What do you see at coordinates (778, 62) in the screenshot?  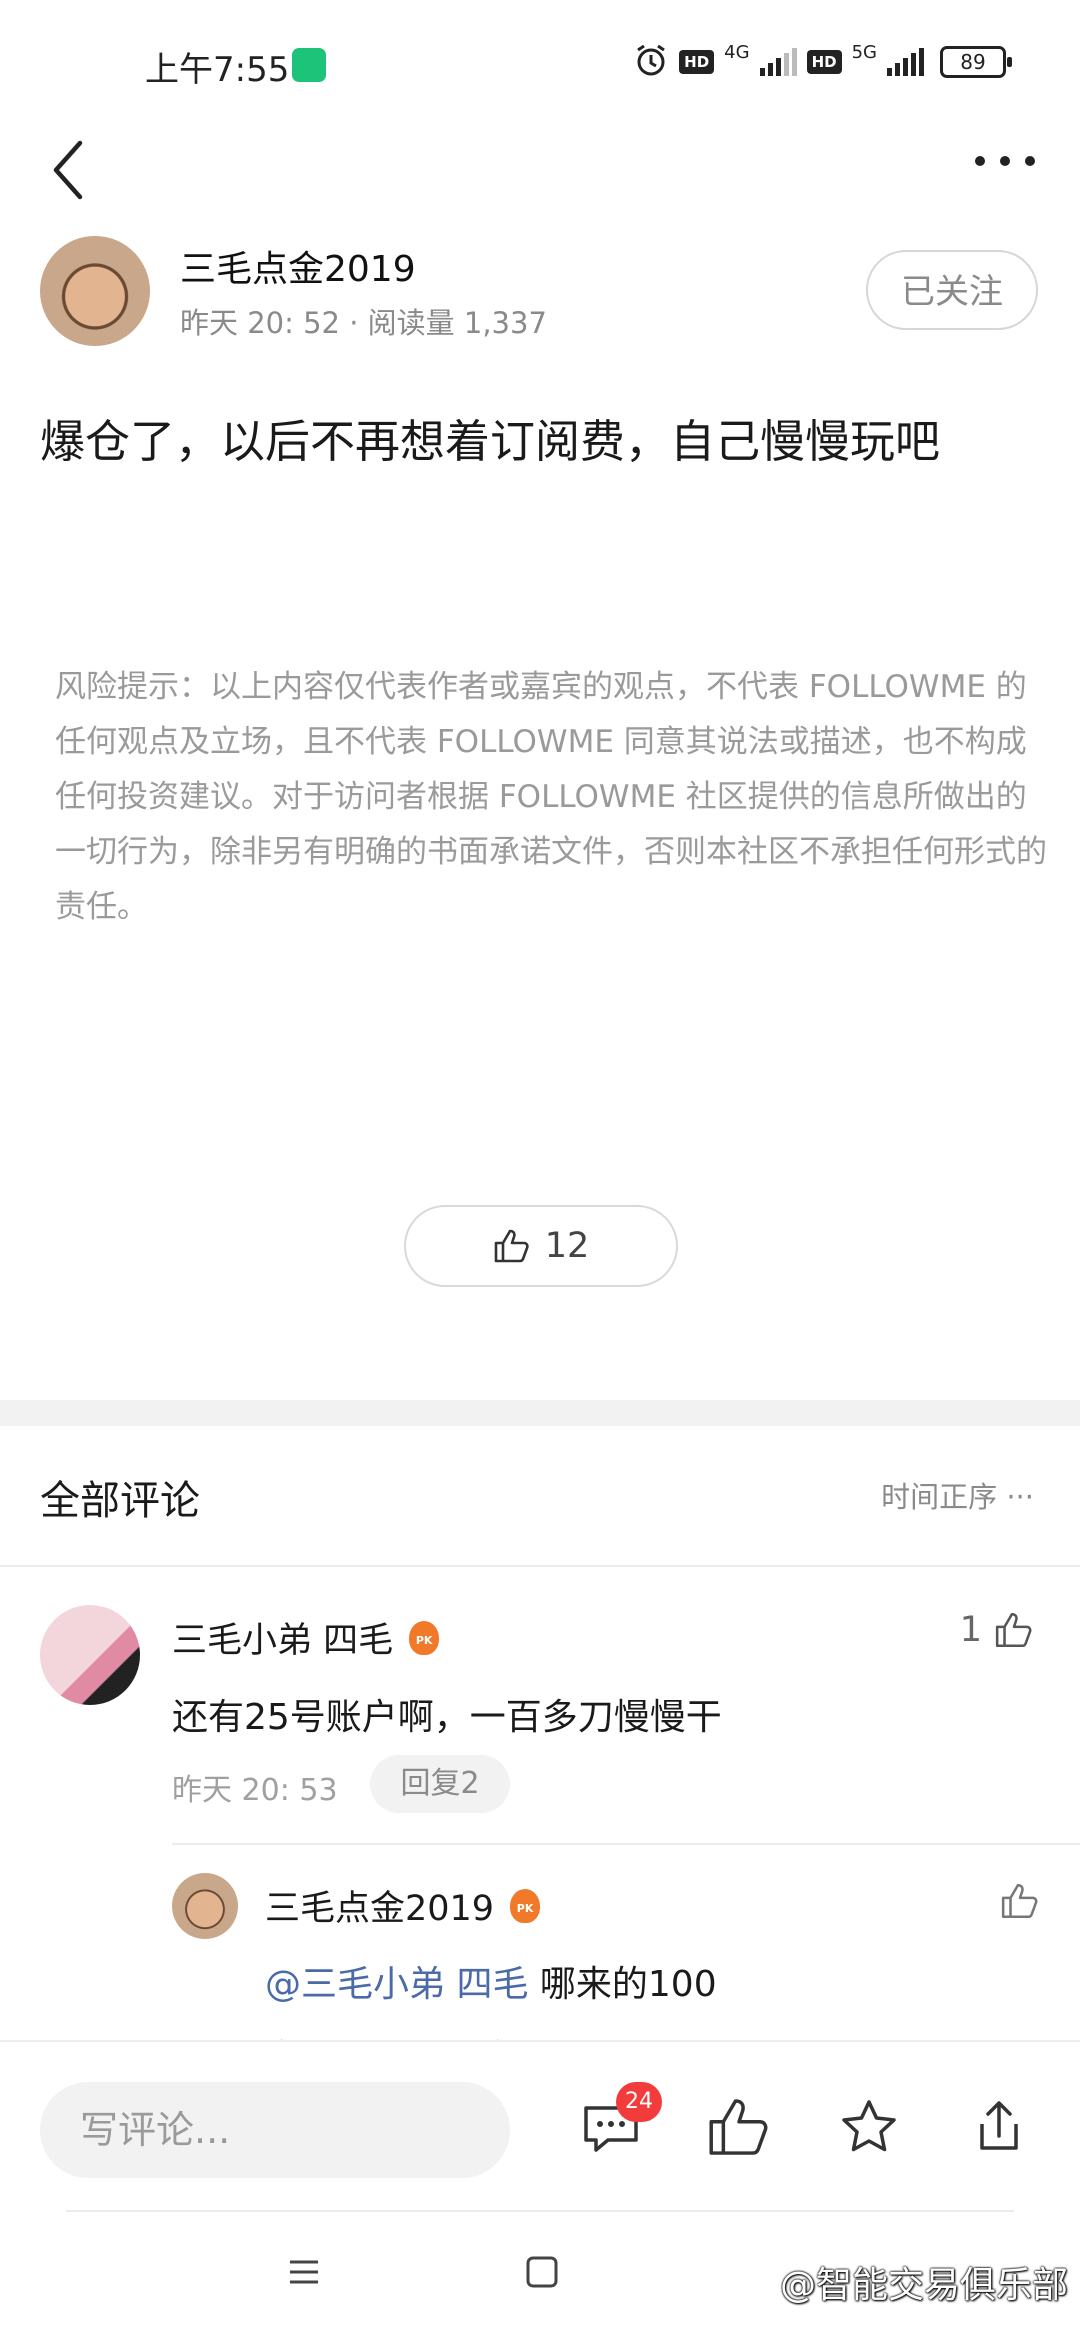 I see `signal-icon` at bounding box center [778, 62].